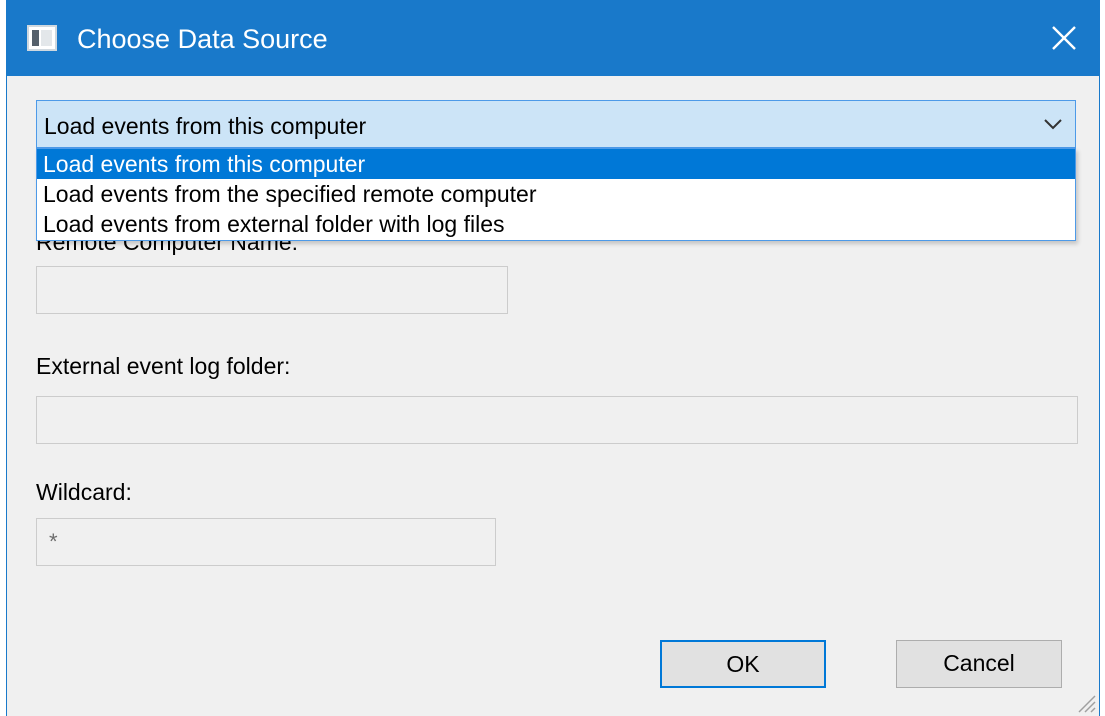 The image size is (1105, 716). I want to click on close-icon, so click(1064, 38).